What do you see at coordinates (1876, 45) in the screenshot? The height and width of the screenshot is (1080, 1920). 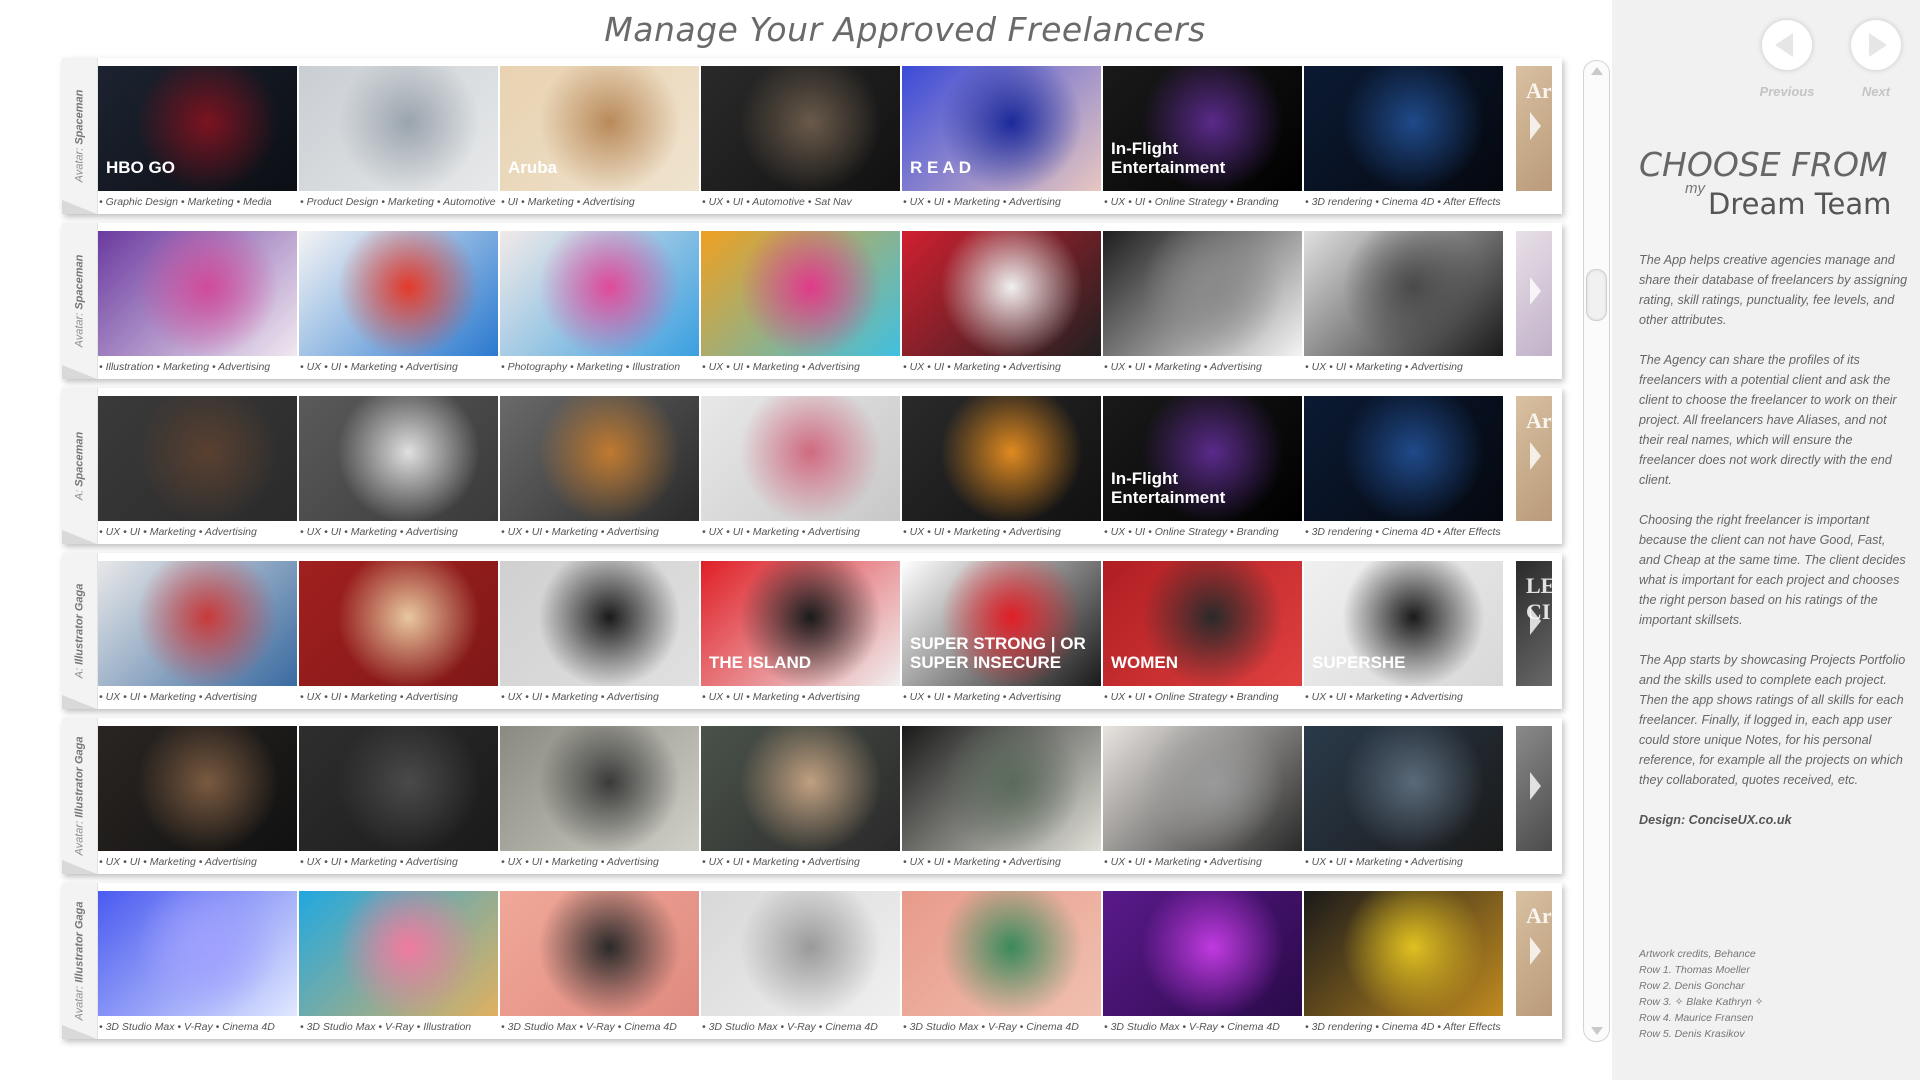 I see `next-circle` at bounding box center [1876, 45].